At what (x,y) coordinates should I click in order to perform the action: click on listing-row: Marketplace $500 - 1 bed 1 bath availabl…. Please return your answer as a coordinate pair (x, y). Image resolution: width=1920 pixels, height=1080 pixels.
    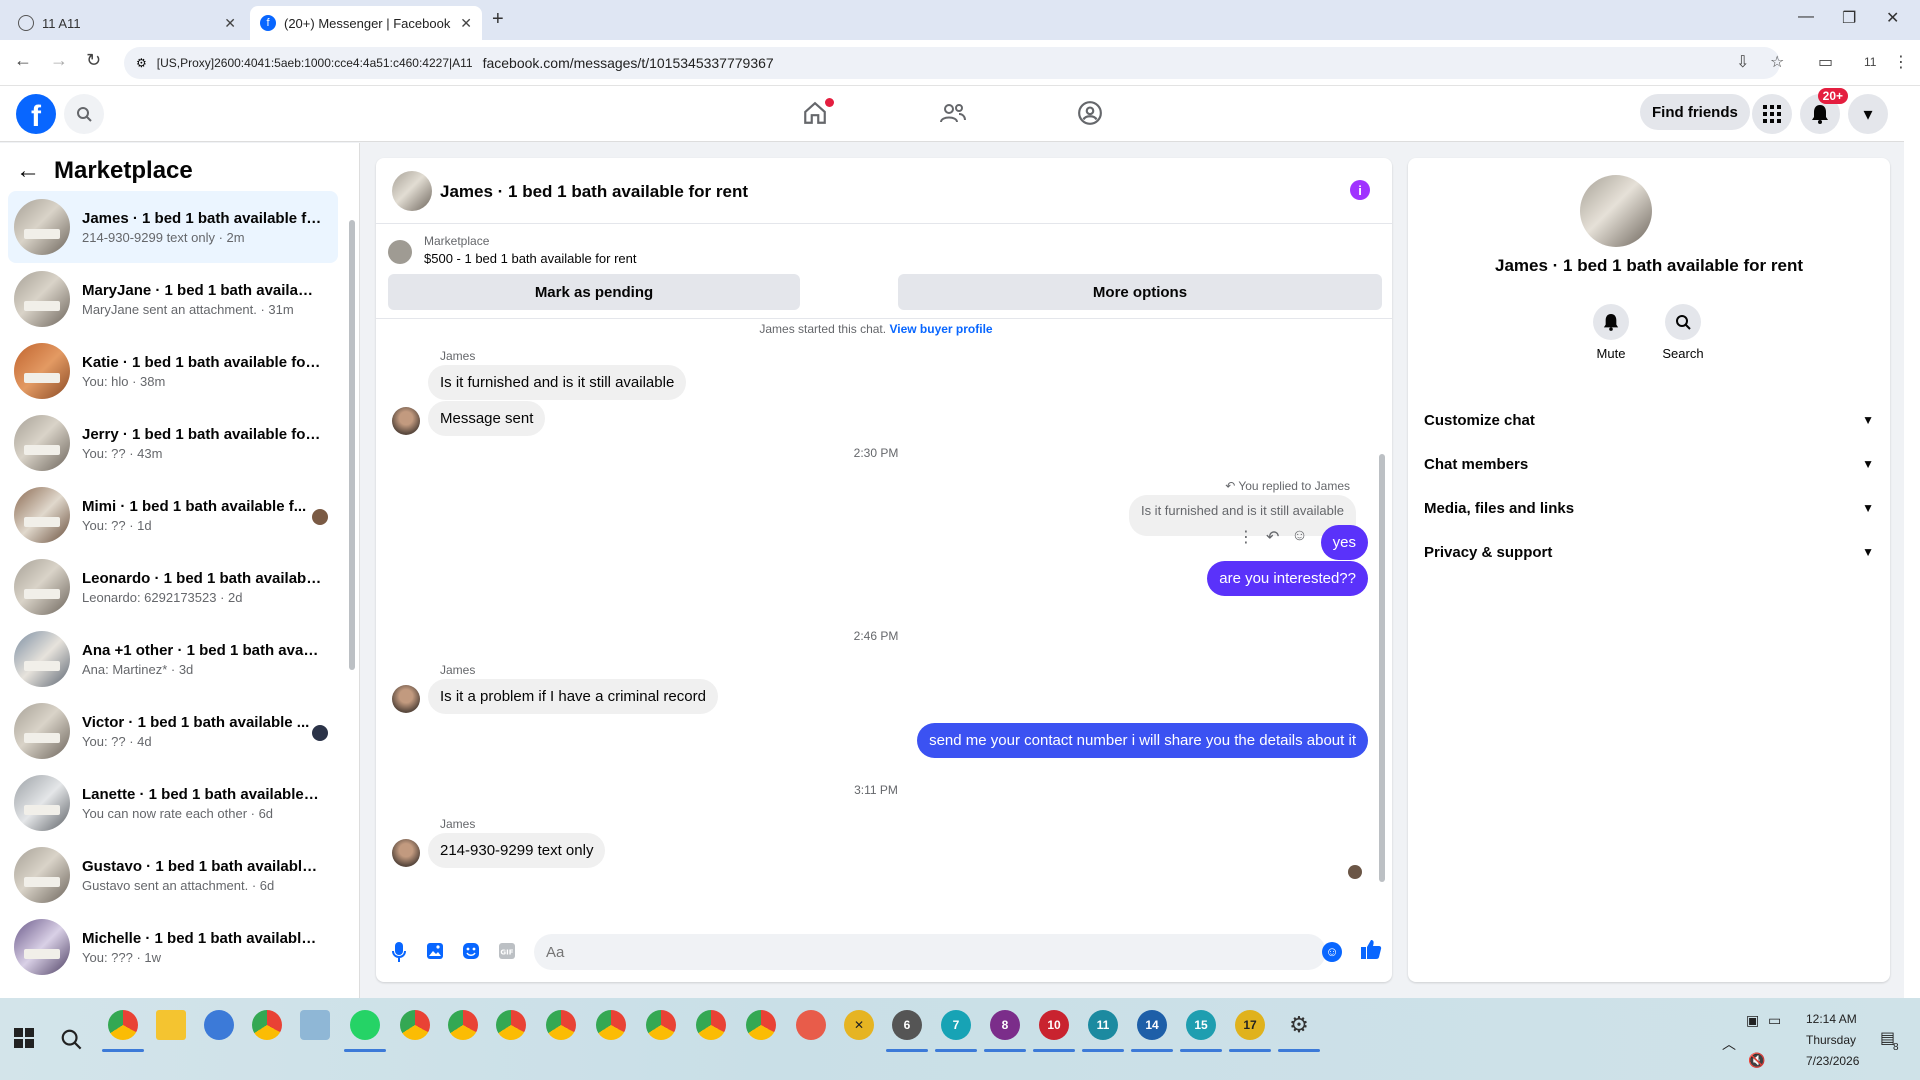
    Looking at the image, I should click on (883, 252).